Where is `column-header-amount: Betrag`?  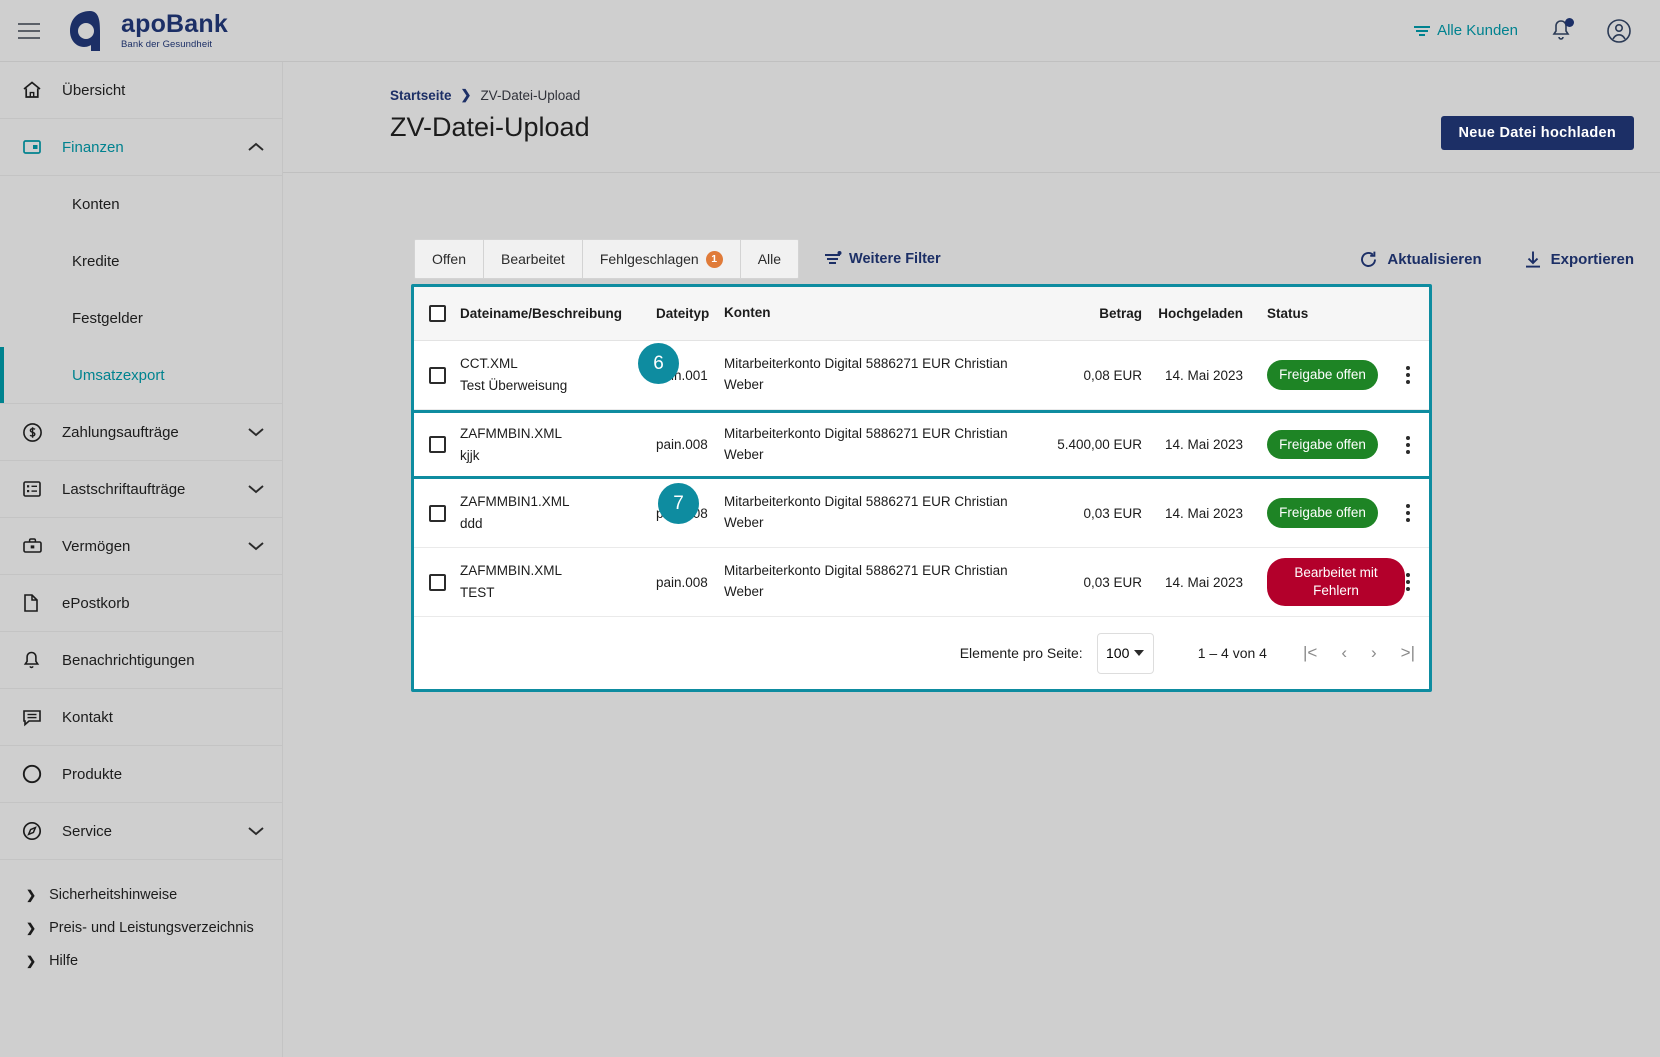 column-header-amount: Betrag is located at coordinates (1120, 313).